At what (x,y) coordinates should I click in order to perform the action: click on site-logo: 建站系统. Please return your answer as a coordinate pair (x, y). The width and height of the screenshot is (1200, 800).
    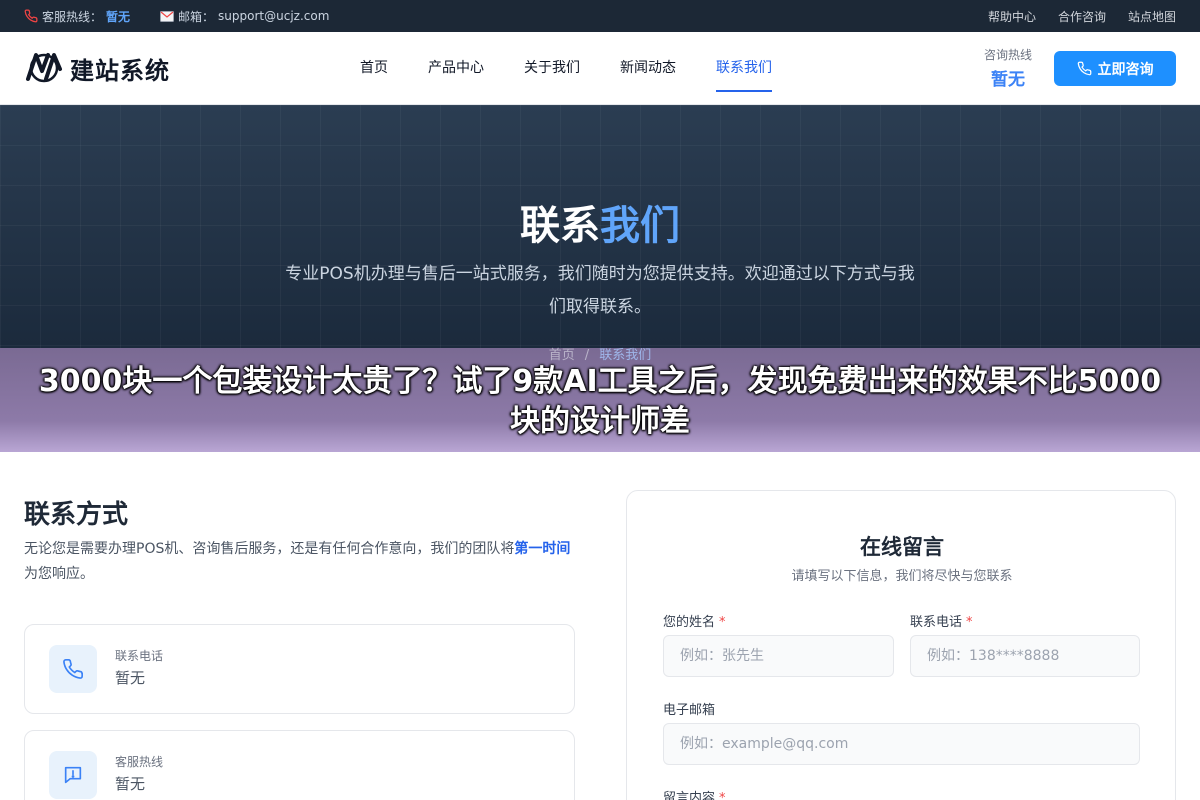
    Looking at the image, I should click on (97, 68).